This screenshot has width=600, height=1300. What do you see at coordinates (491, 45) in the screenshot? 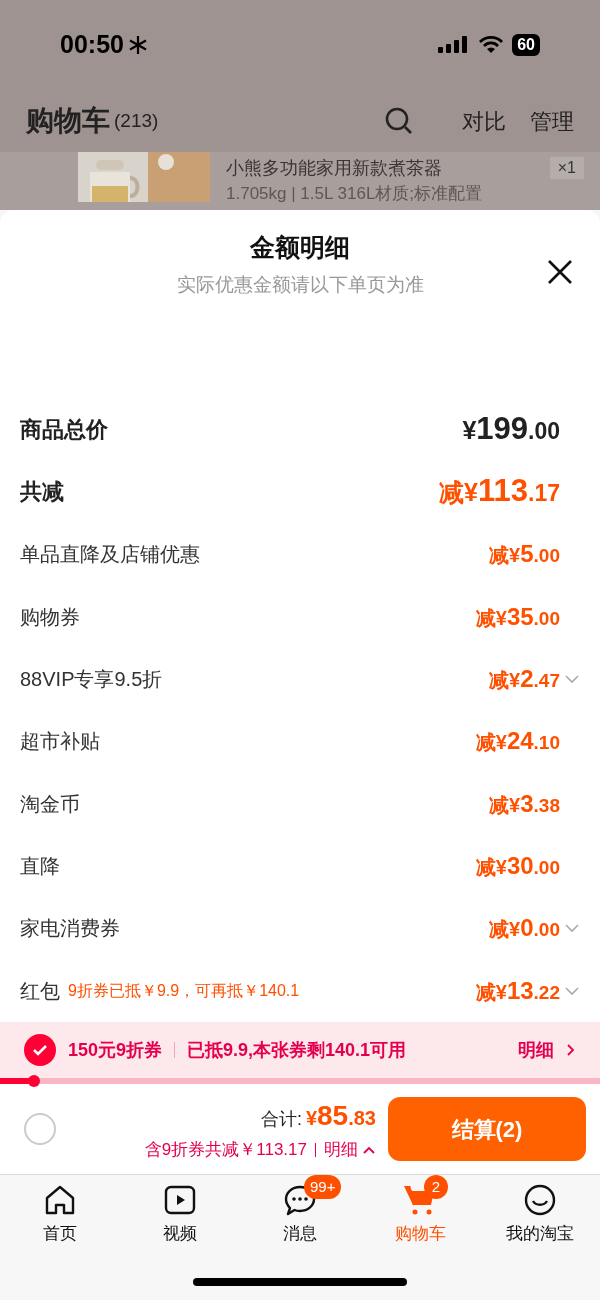
I see `wifi-icon` at bounding box center [491, 45].